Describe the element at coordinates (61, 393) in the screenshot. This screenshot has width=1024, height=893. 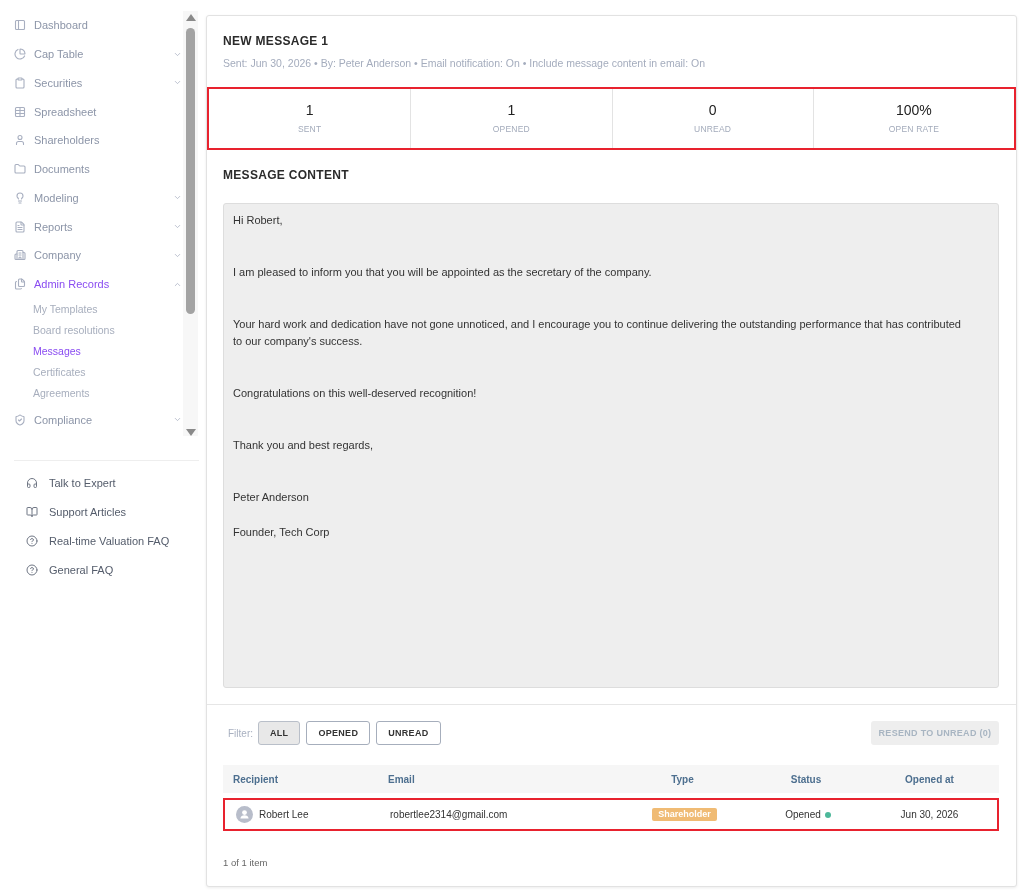
I see `sidebar-subitem: Agreements` at that location.